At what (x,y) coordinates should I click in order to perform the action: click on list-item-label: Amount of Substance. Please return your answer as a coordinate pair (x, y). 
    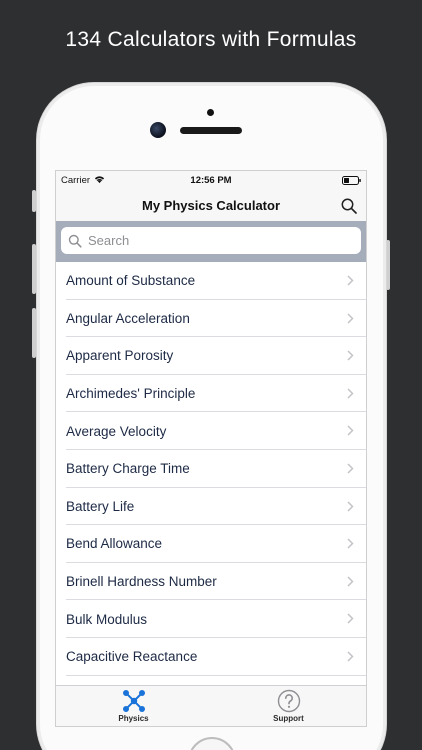
    Looking at the image, I should click on (131, 281).